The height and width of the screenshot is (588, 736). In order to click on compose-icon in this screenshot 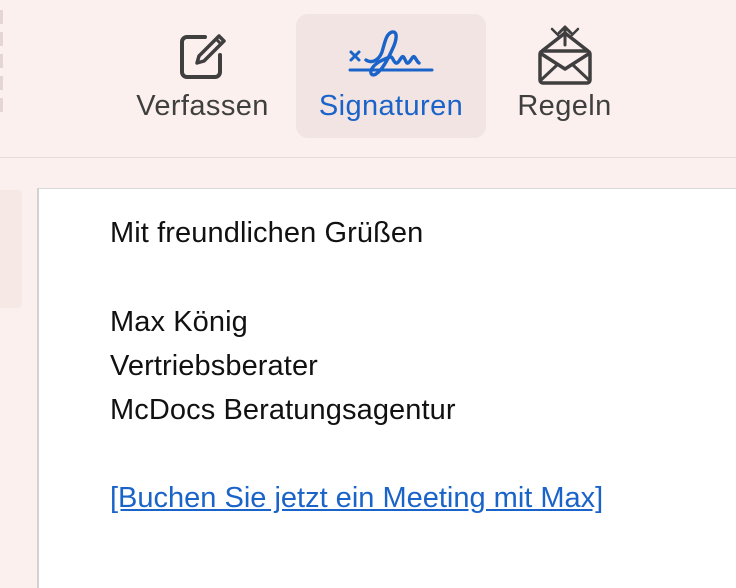, I will do `click(202, 57)`.